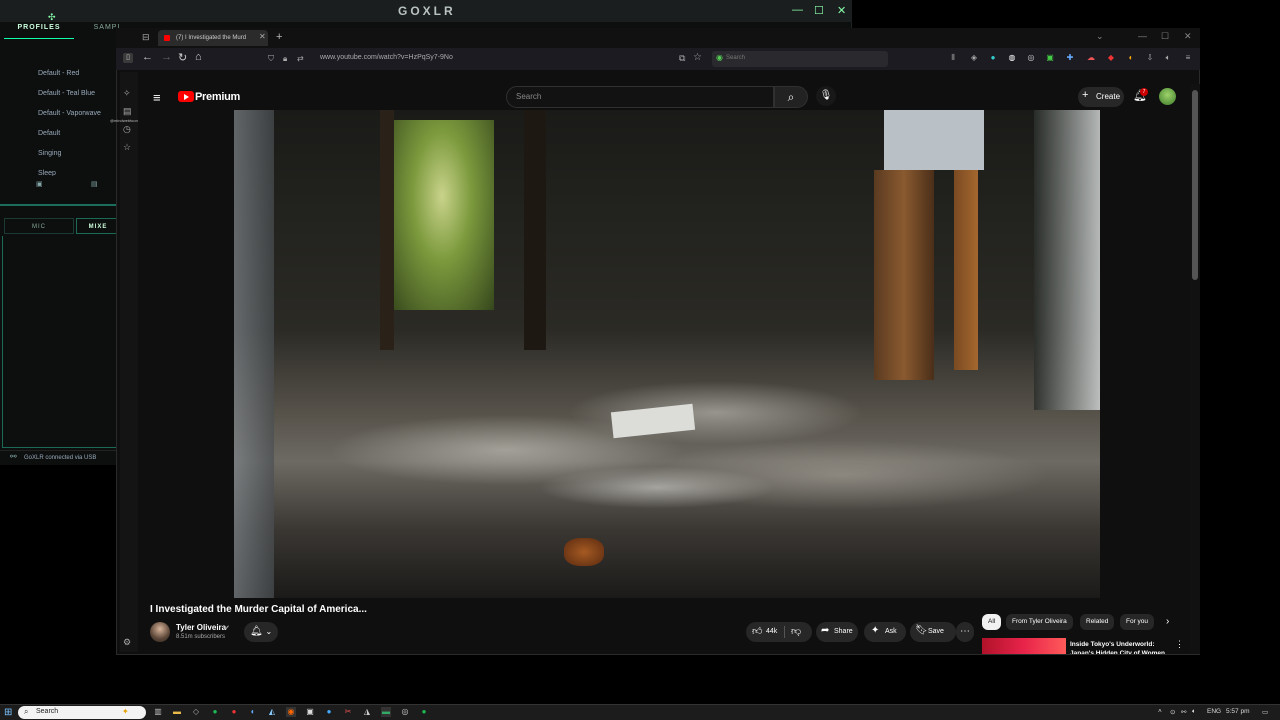 The image size is (1280, 720). Describe the element at coordinates (272, 712) in the screenshot. I see `app-icon: ◭` at that location.